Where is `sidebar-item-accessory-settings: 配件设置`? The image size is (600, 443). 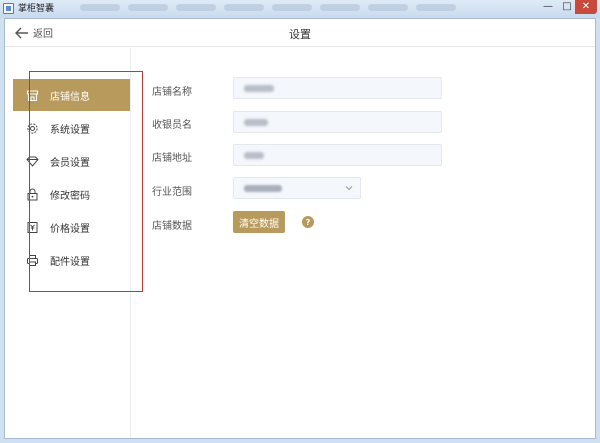
sidebar-item-accessory-settings: 配件设置 is located at coordinates (71, 260).